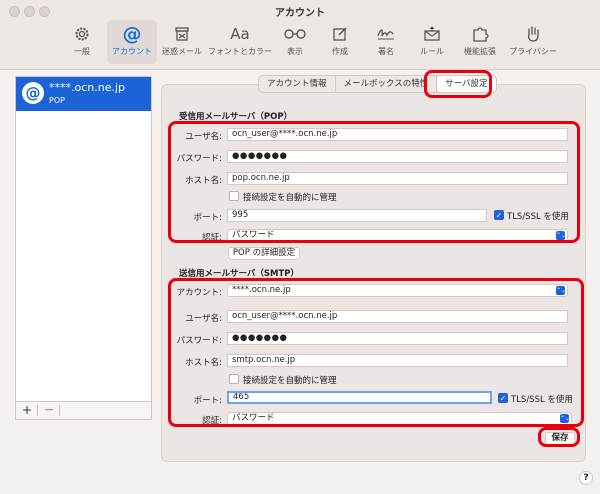 The width and height of the screenshot is (600, 494). What do you see at coordinates (397, 156) in the screenshot?
I see `incoming-password-field: ●●●●●●●` at bounding box center [397, 156].